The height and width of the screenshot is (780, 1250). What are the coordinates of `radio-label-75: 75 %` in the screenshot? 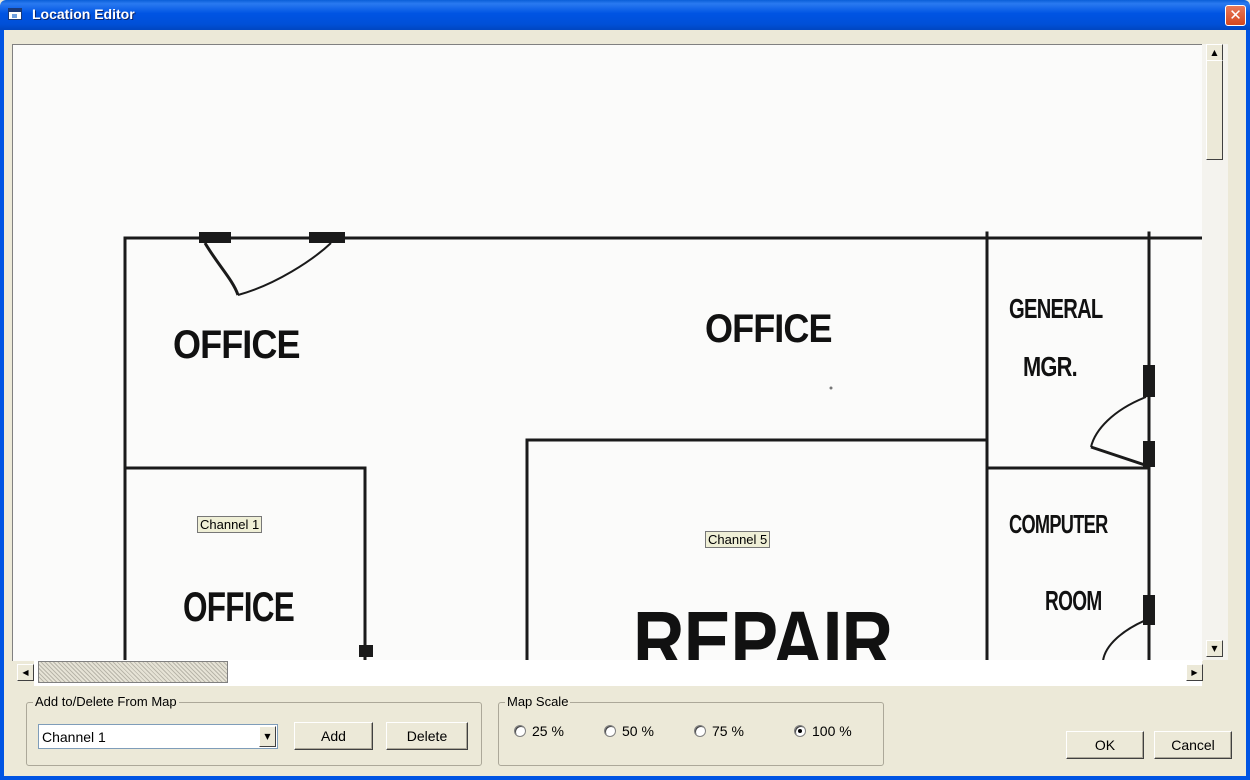 It's located at (728, 731).